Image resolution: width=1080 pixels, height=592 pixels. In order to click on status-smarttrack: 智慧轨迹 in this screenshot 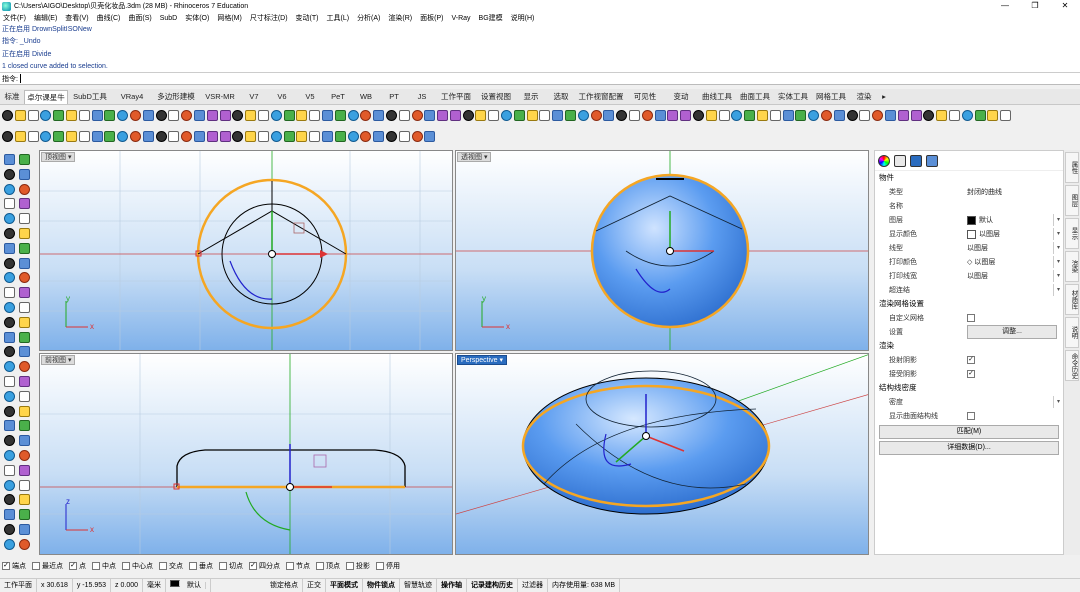, I will do `click(419, 585)`.